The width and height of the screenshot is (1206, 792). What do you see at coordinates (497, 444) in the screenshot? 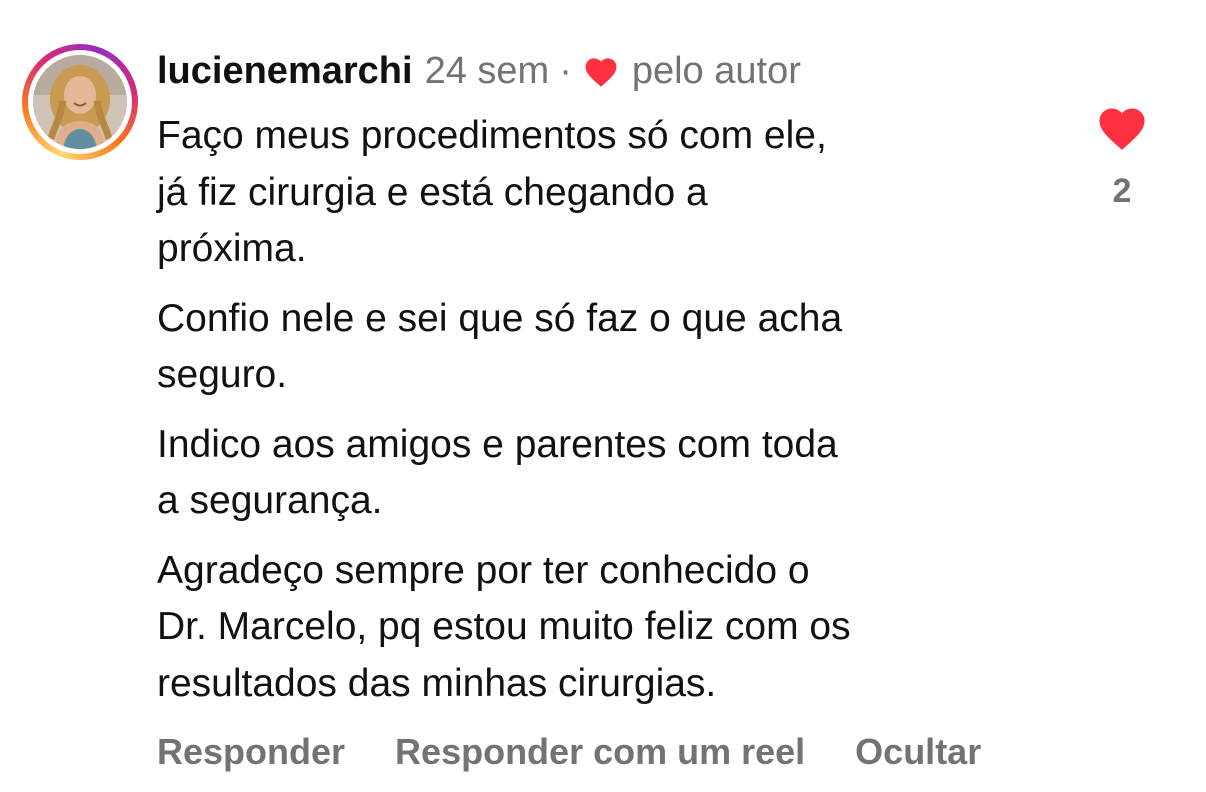
I see `comment-line: Indico aos amigos e parentes com toda` at bounding box center [497, 444].